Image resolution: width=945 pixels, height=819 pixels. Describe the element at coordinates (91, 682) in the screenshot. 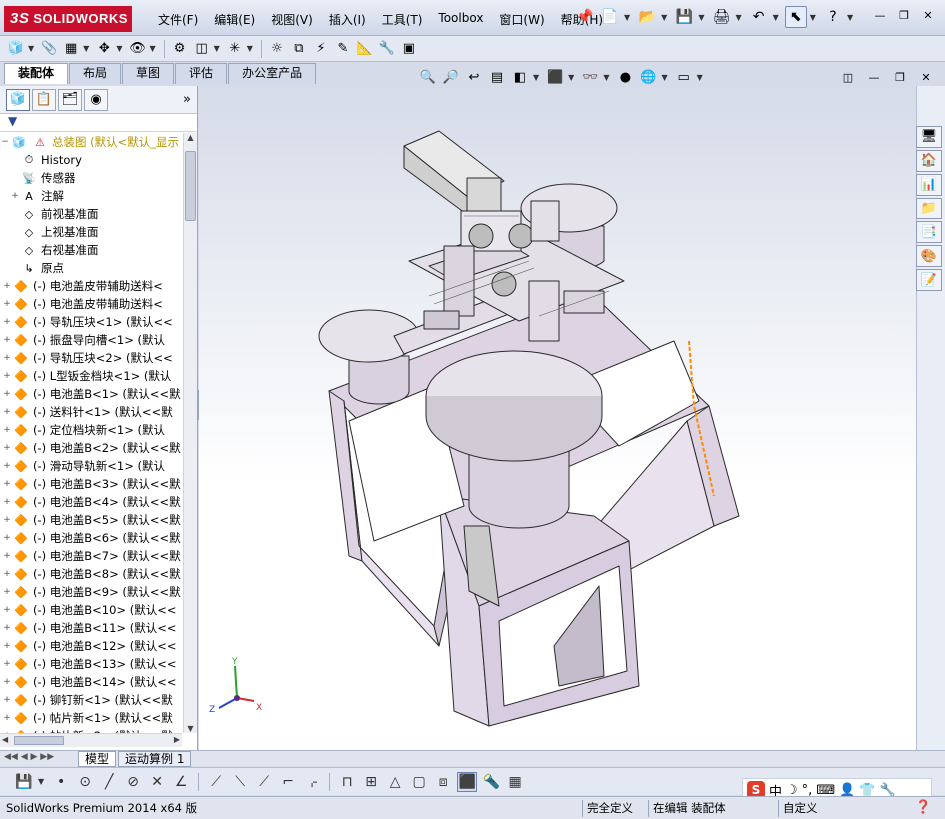

I see `tree-part: + 🔶 (-) 电池盖B<14> (默认<<` at that location.